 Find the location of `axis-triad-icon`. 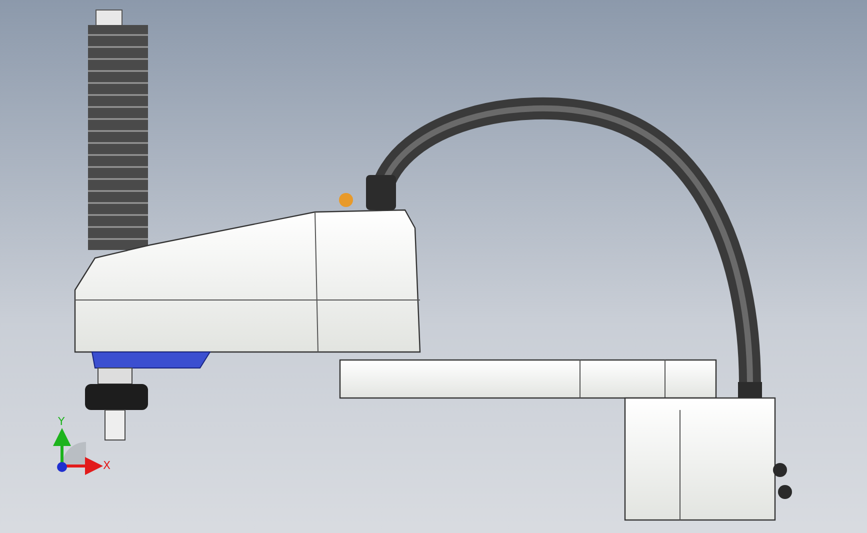

axis-triad-icon is located at coordinates (78, 451).